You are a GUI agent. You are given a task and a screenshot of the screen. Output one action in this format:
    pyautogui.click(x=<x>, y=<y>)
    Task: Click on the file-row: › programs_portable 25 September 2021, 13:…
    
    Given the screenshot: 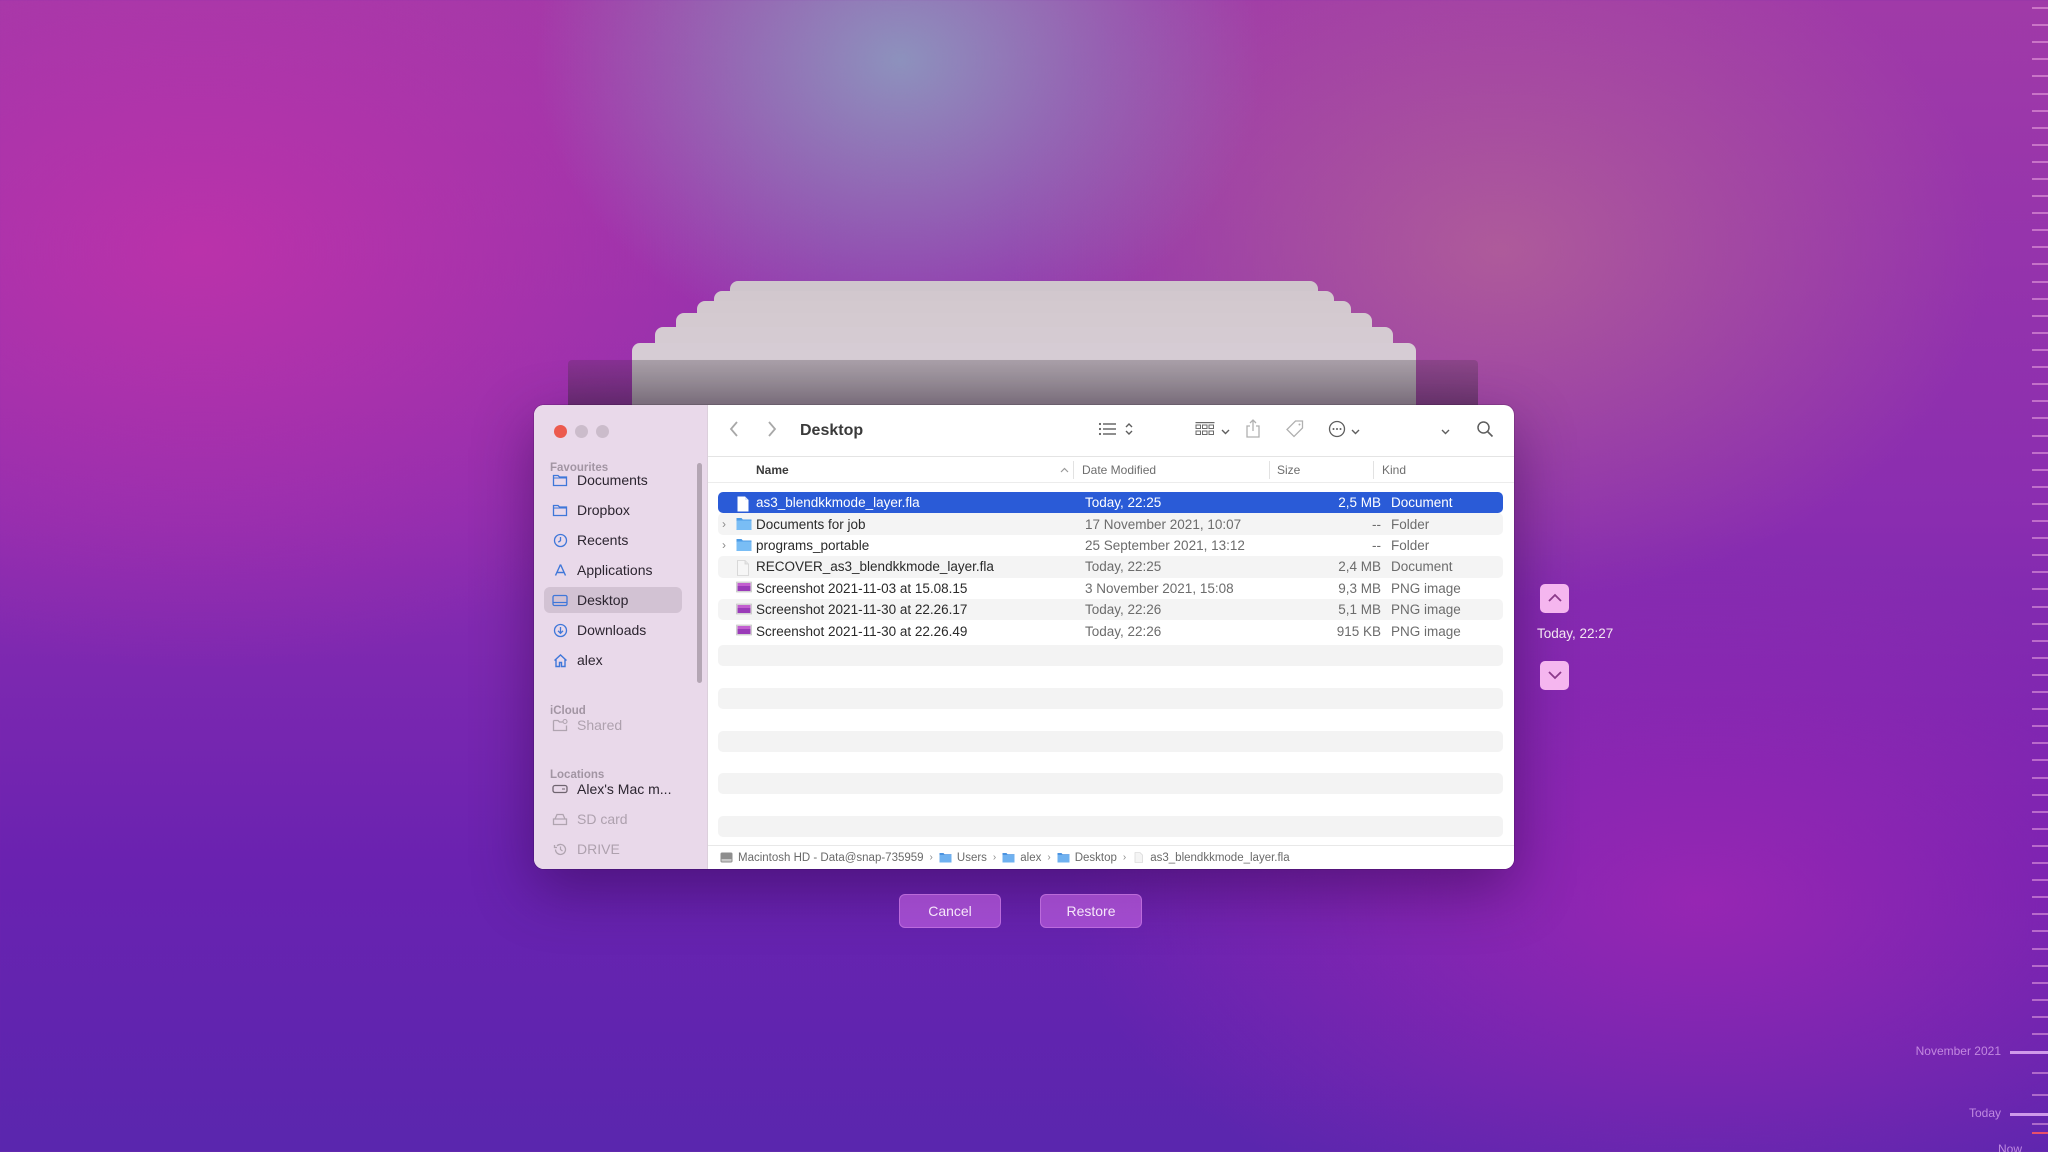 What is the action you would take?
    pyautogui.click(x=1110, y=545)
    